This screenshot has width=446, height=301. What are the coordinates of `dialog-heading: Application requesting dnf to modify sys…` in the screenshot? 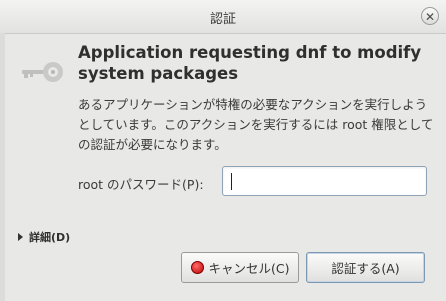 It's located at (250, 63).